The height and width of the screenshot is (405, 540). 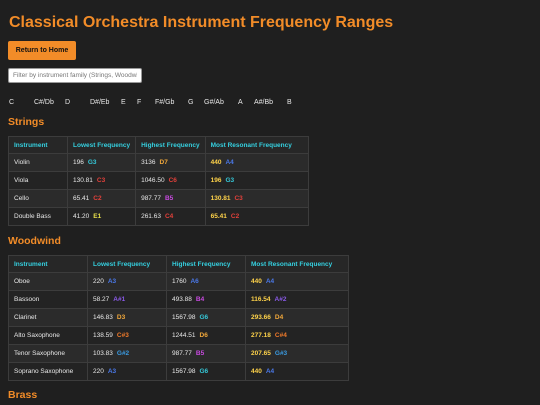 What do you see at coordinates (38, 216) in the screenshot?
I see `instrument-name: Double Bass` at bounding box center [38, 216].